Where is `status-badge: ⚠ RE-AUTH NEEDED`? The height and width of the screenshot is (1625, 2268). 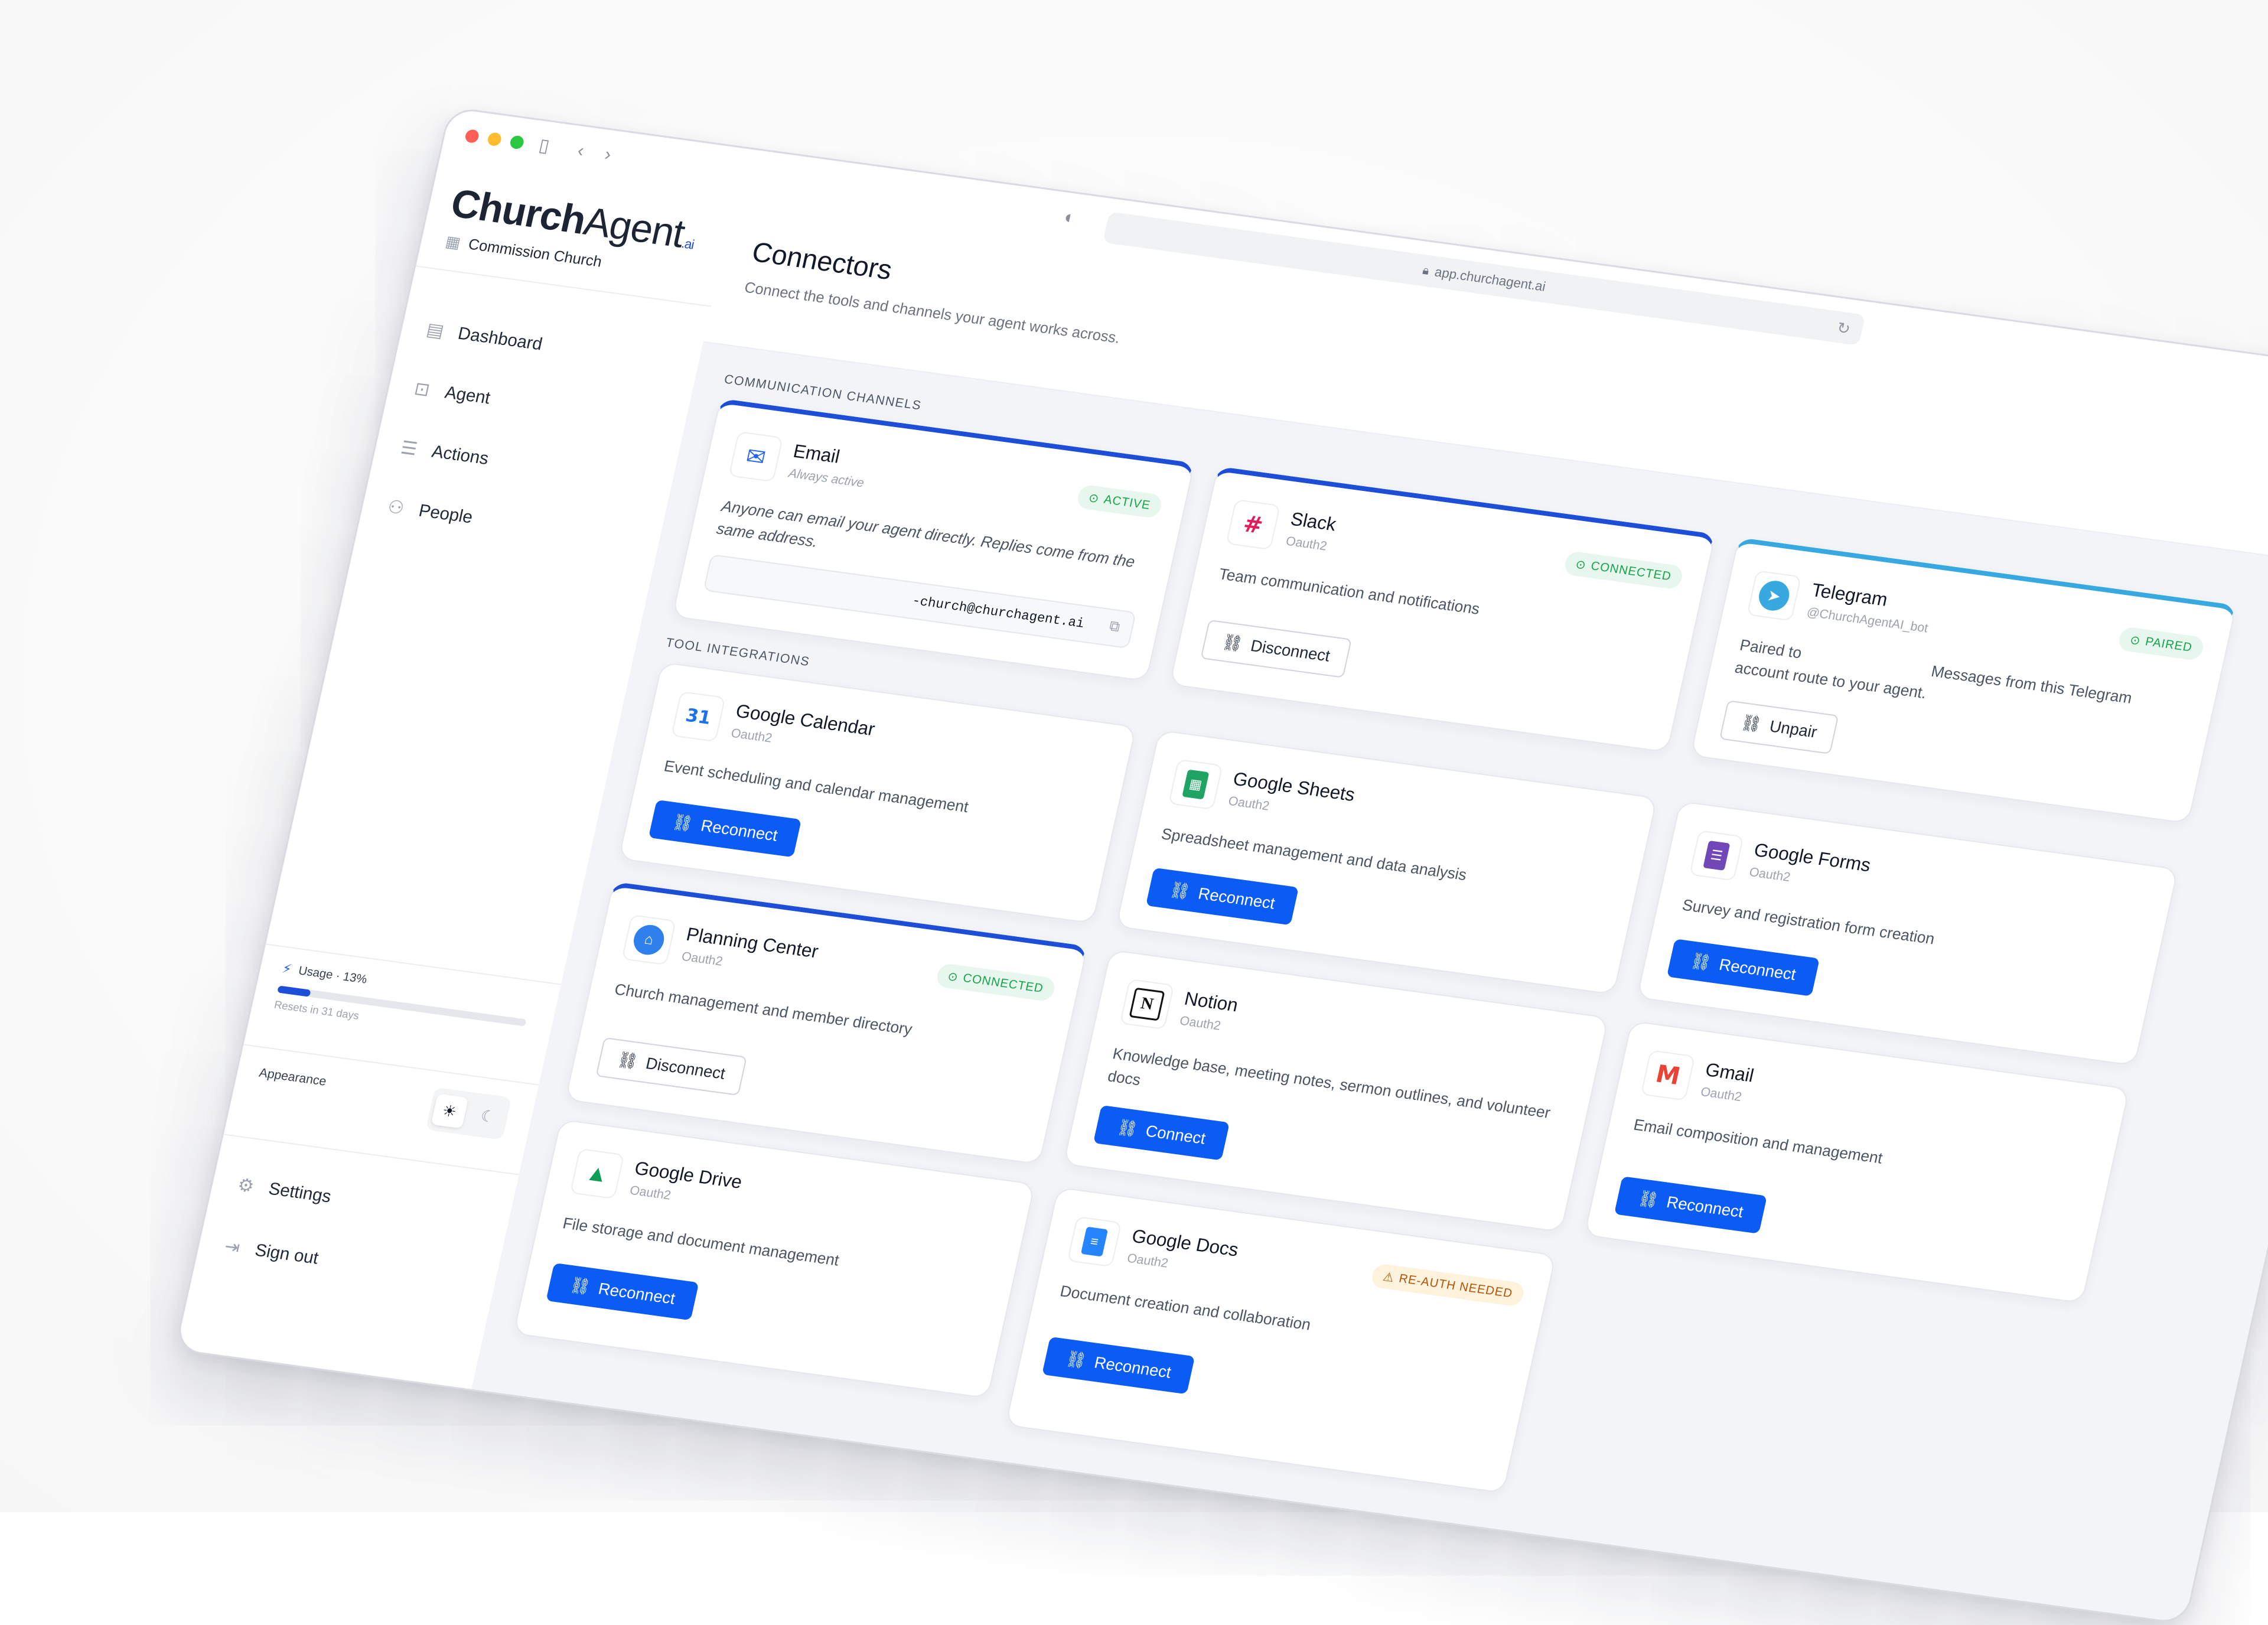
status-badge: ⚠ RE-AUTH NEEDED is located at coordinates (1448, 1285).